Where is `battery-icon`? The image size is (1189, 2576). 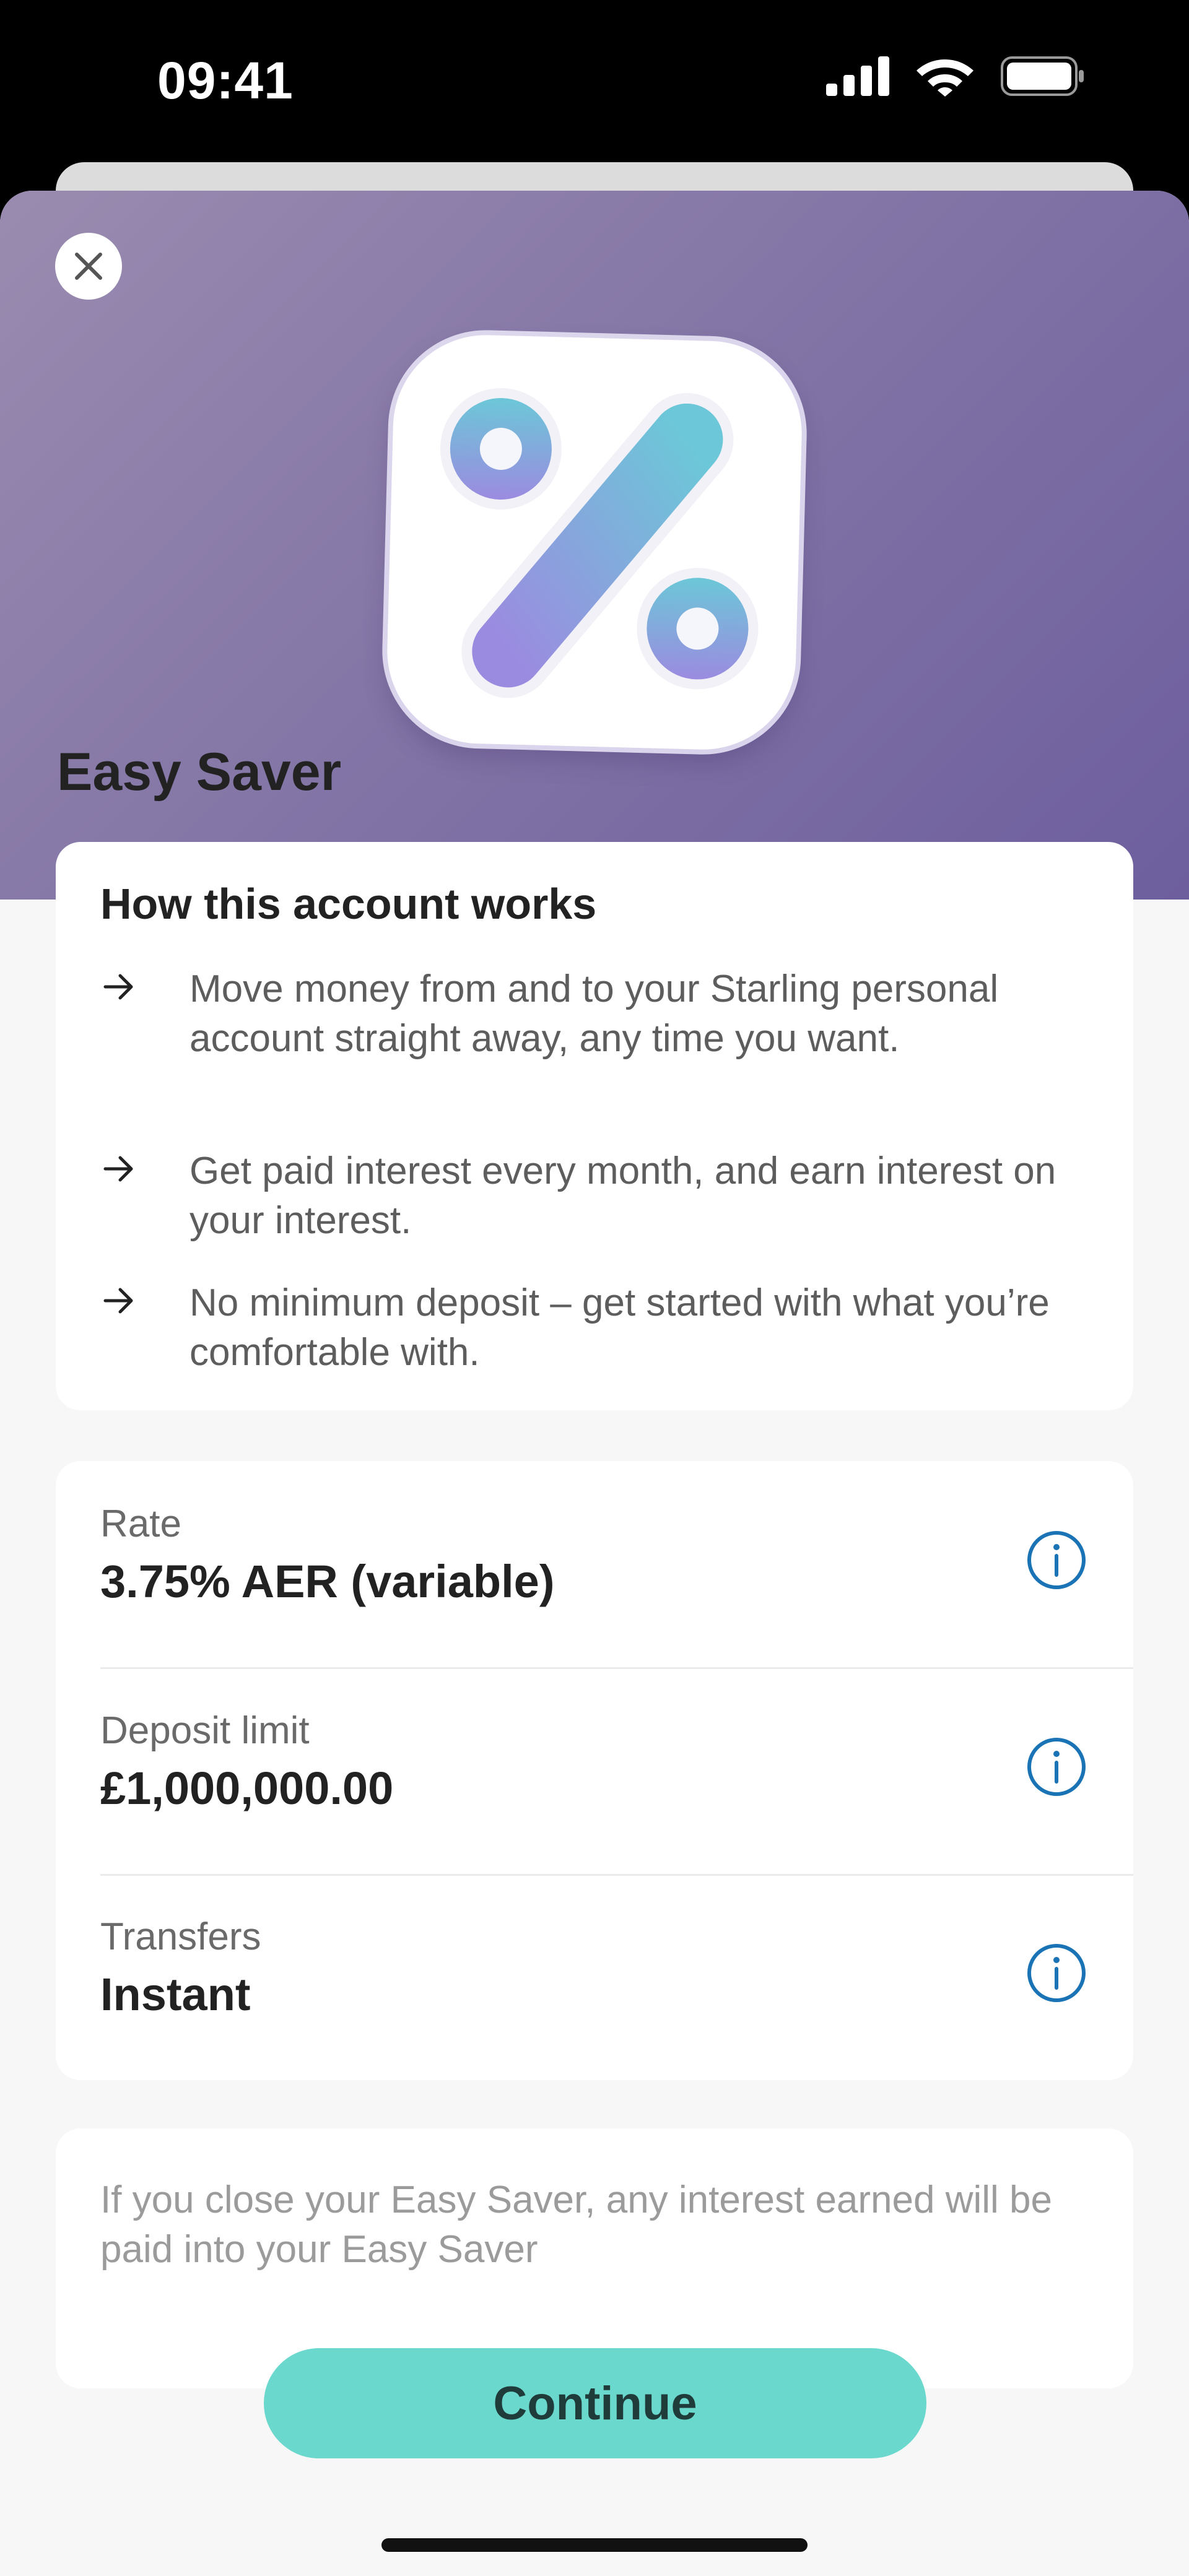 battery-icon is located at coordinates (1042, 76).